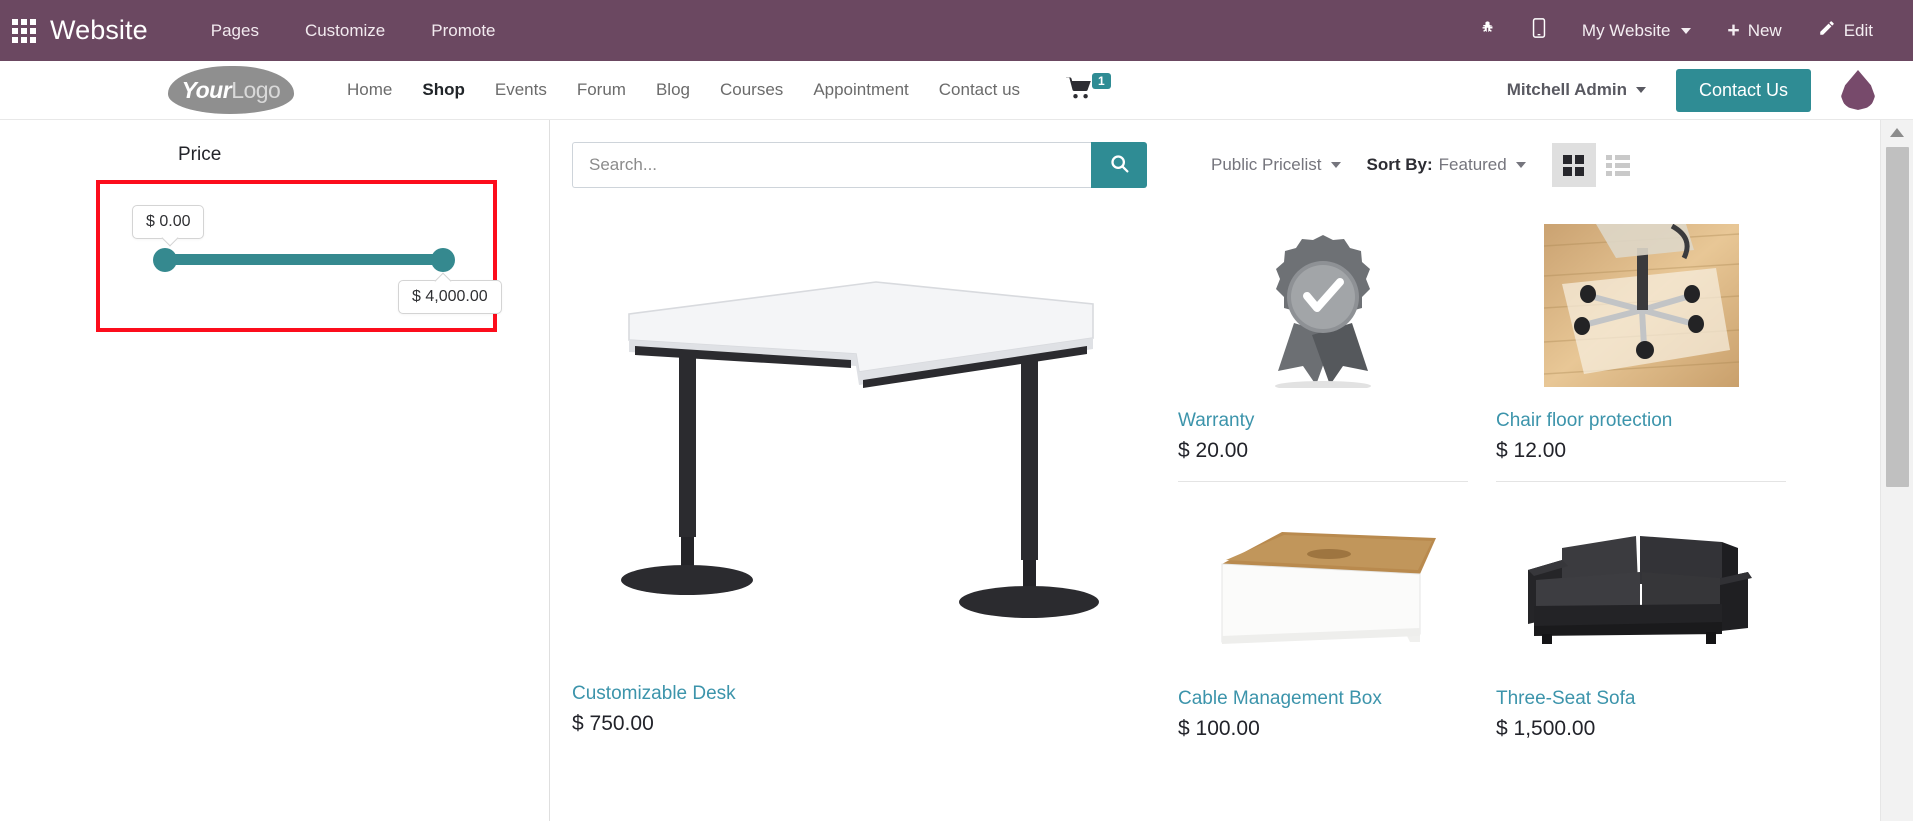 The width and height of the screenshot is (1913, 821). I want to click on sort-by-value: Featured, so click(1472, 164).